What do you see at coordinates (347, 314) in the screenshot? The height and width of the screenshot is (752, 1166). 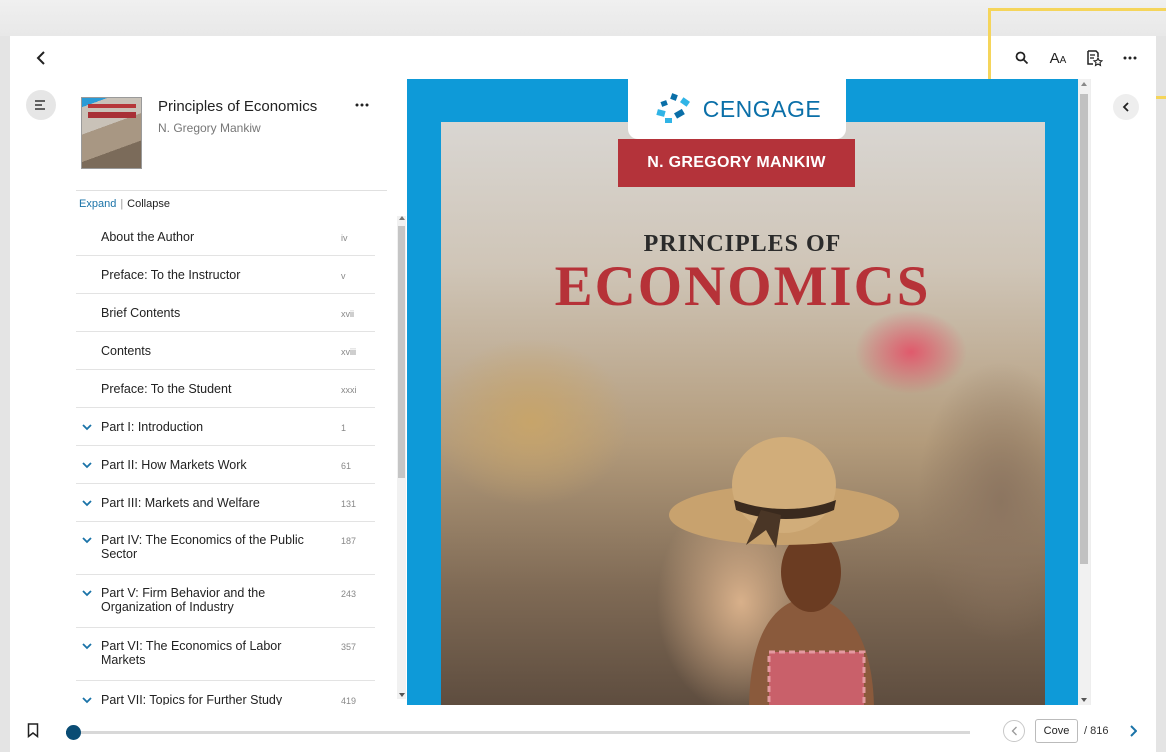 I see `toc-item-page: xvii` at bounding box center [347, 314].